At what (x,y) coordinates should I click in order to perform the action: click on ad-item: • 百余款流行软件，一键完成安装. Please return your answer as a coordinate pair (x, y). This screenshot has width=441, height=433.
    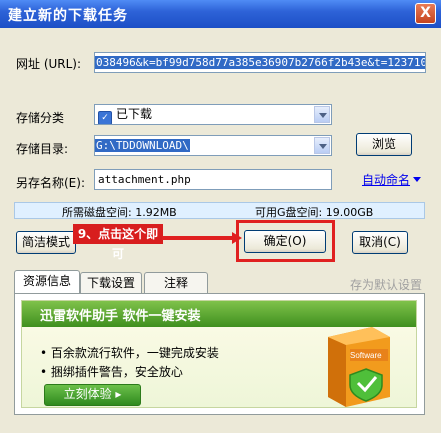
    Looking at the image, I should click on (129, 353).